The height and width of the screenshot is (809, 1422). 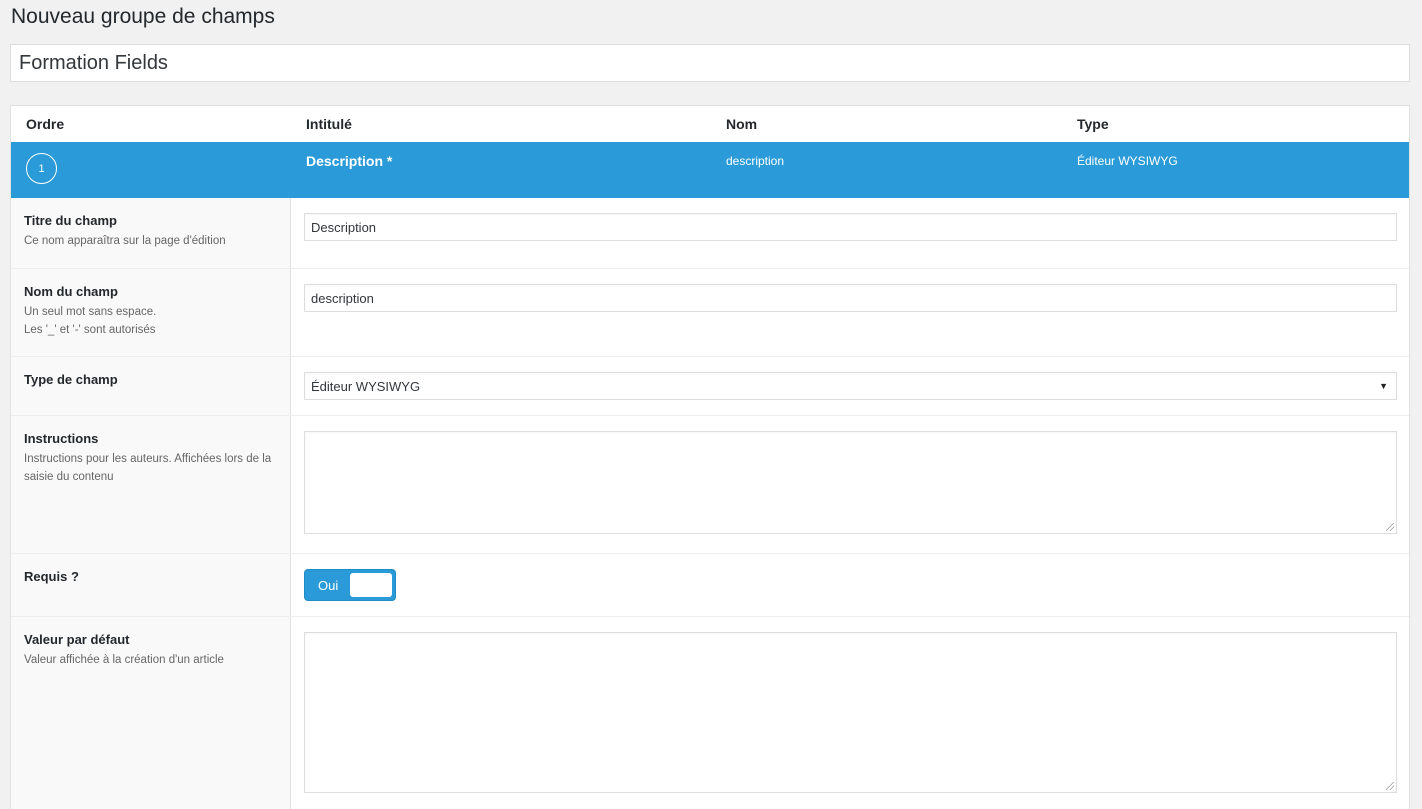 What do you see at coordinates (328, 585) in the screenshot?
I see `toggle-label: Oui` at bounding box center [328, 585].